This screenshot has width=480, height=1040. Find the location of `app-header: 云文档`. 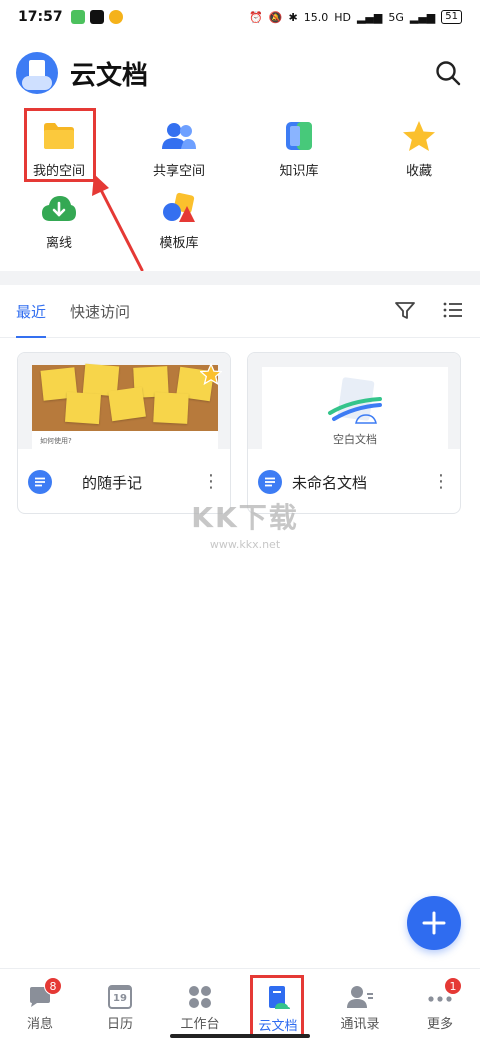

app-header: 云文档 is located at coordinates (240, 73).